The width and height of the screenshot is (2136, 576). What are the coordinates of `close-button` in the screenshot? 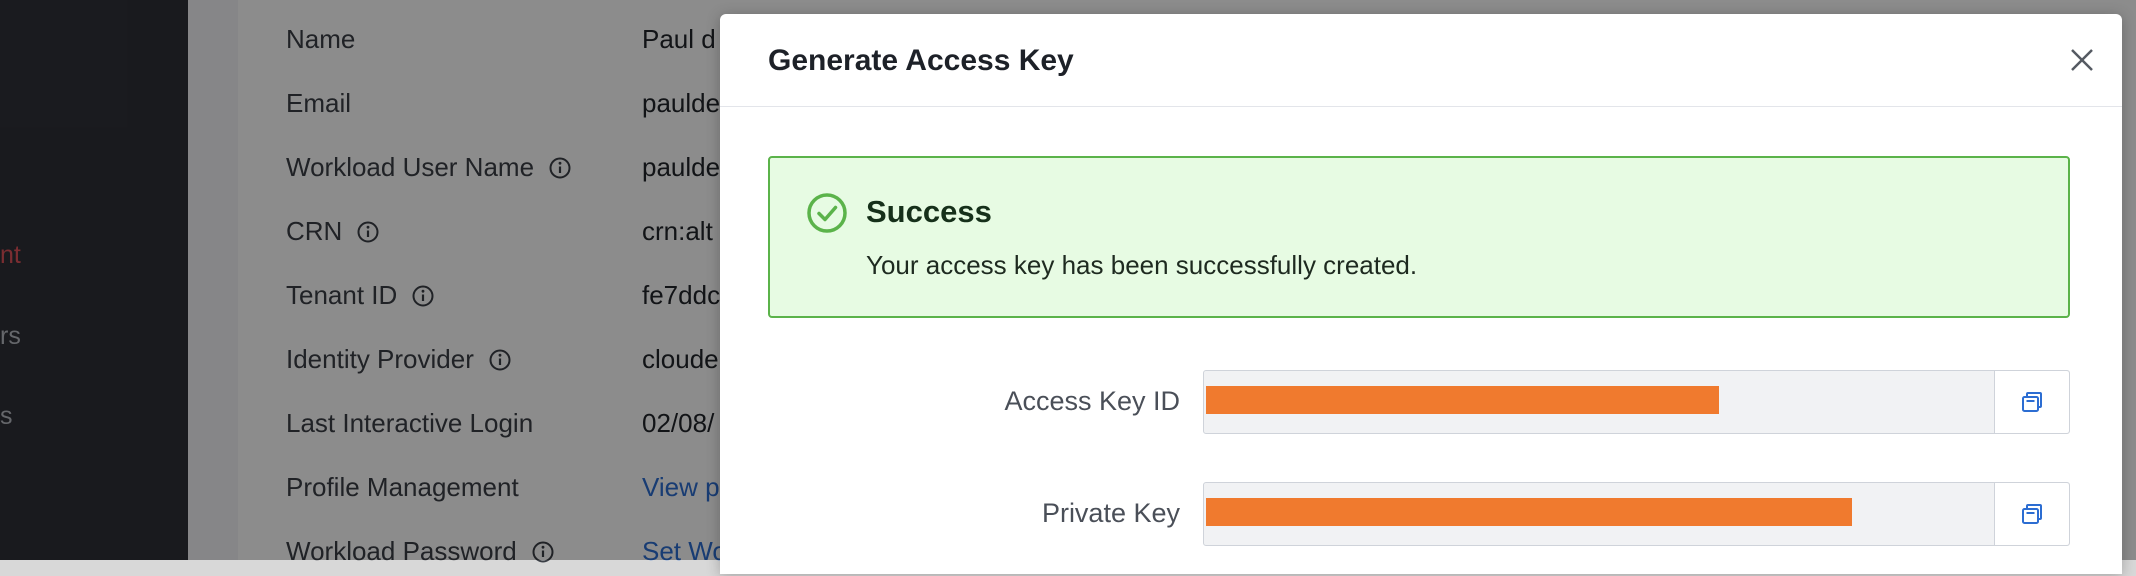 It's located at (2082, 60).